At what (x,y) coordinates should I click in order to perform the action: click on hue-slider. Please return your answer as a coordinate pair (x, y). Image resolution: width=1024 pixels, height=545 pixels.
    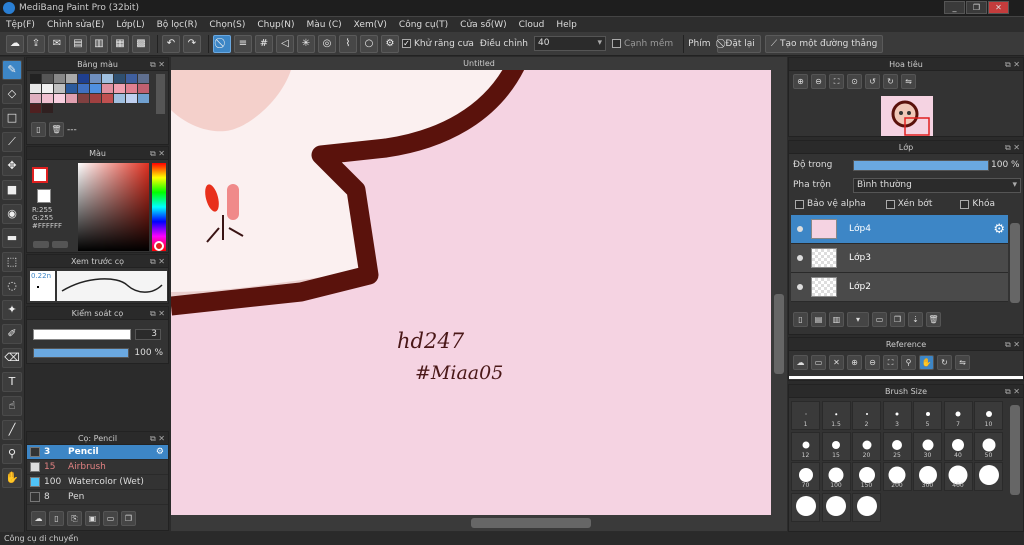
    Looking at the image, I should click on (159, 207).